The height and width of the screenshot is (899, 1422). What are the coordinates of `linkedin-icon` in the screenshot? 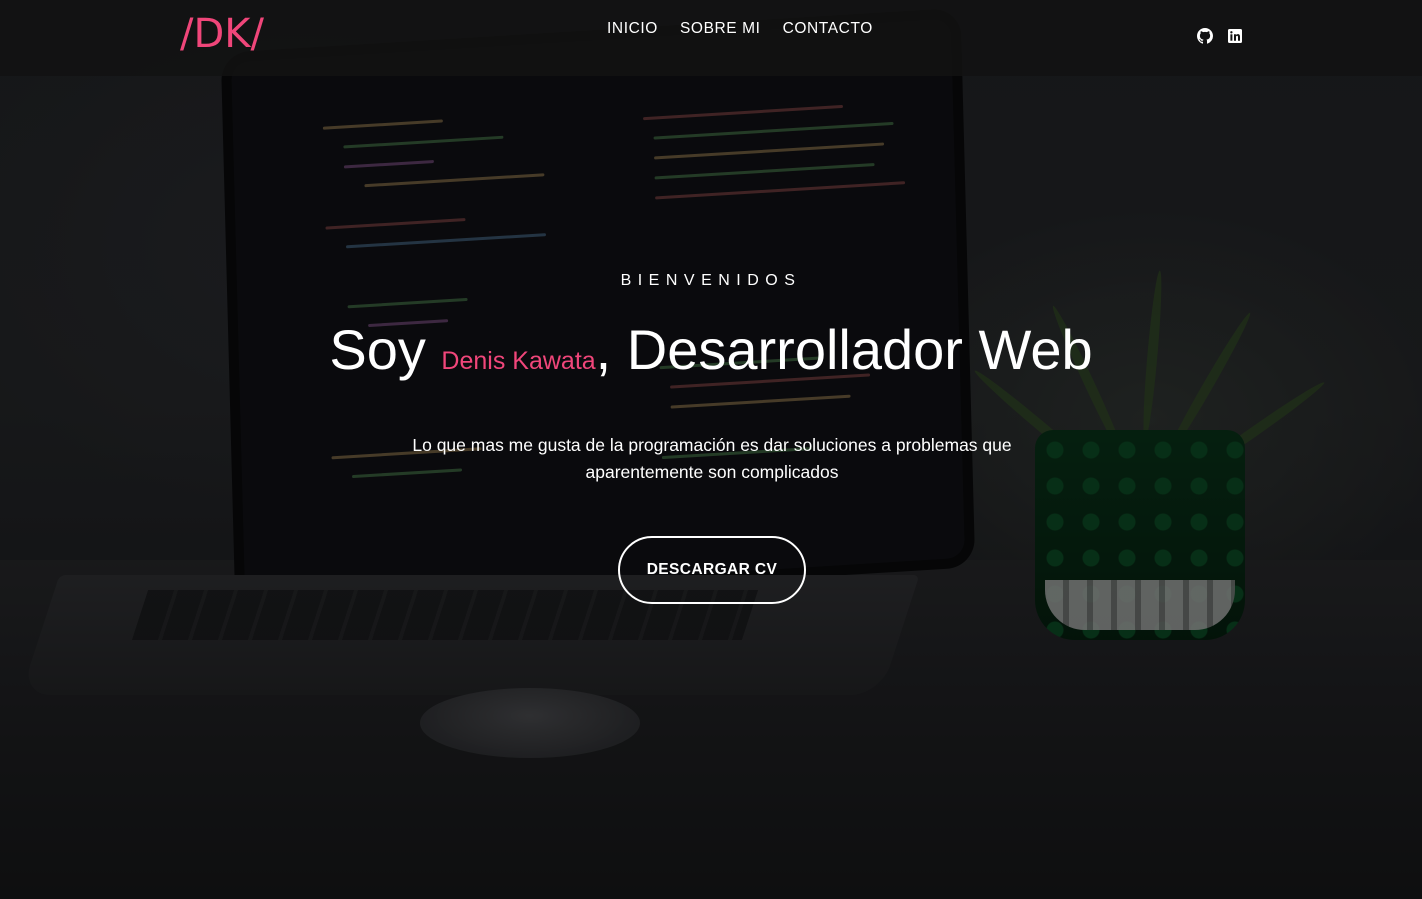 It's located at (1235, 36).